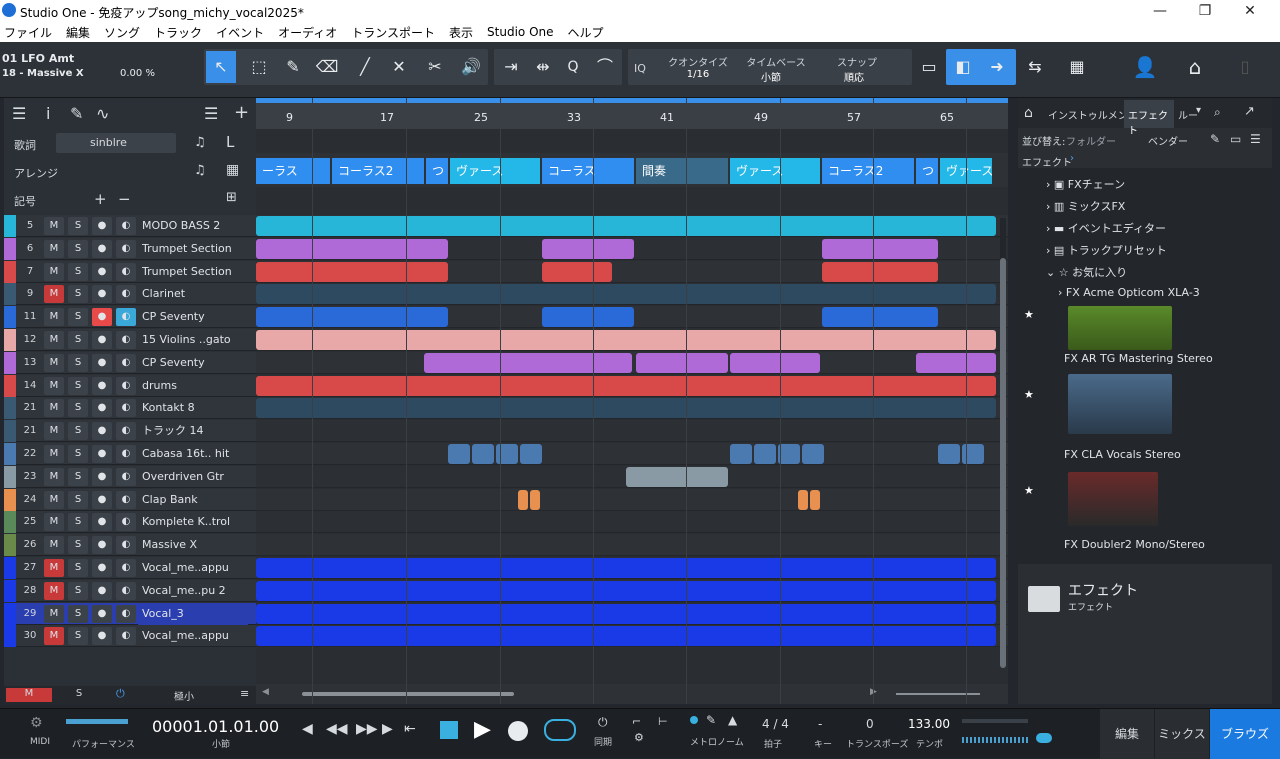 This screenshot has height=759, width=1280. Describe the element at coordinates (193, 522) in the screenshot. I see `track-name: Komplete K..trol` at that location.